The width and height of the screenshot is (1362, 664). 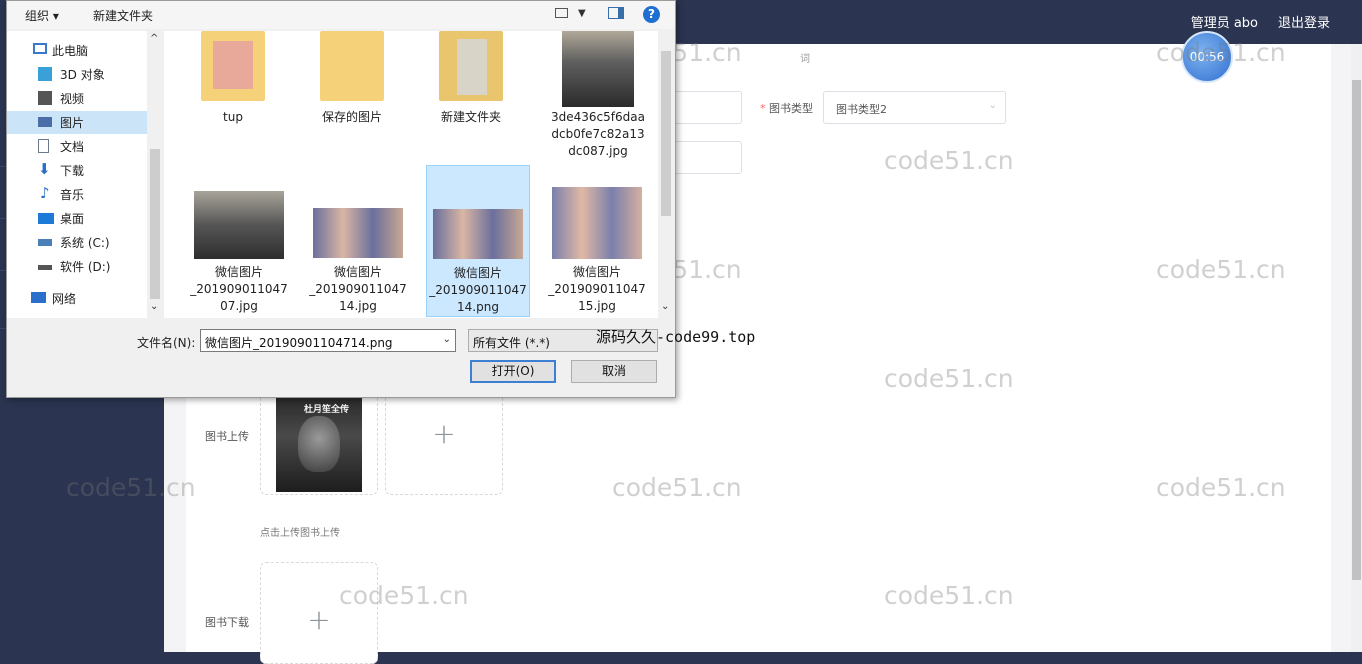 I want to click on nav-item-this-pc: 此电脑, so click(x=77, y=50).